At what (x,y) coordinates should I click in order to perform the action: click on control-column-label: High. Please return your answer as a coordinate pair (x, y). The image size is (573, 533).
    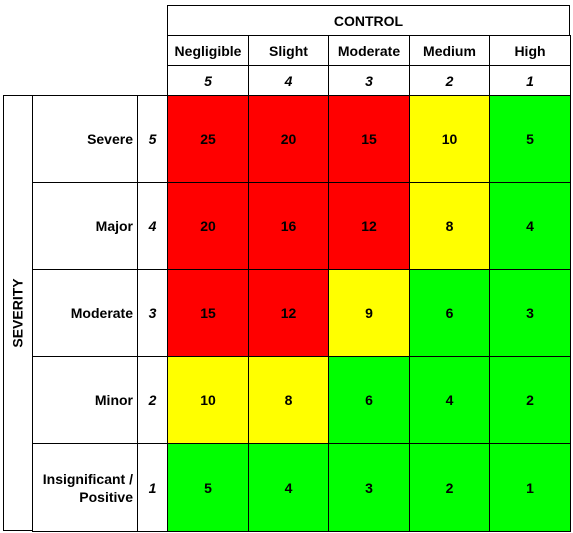
    Looking at the image, I should click on (530, 50).